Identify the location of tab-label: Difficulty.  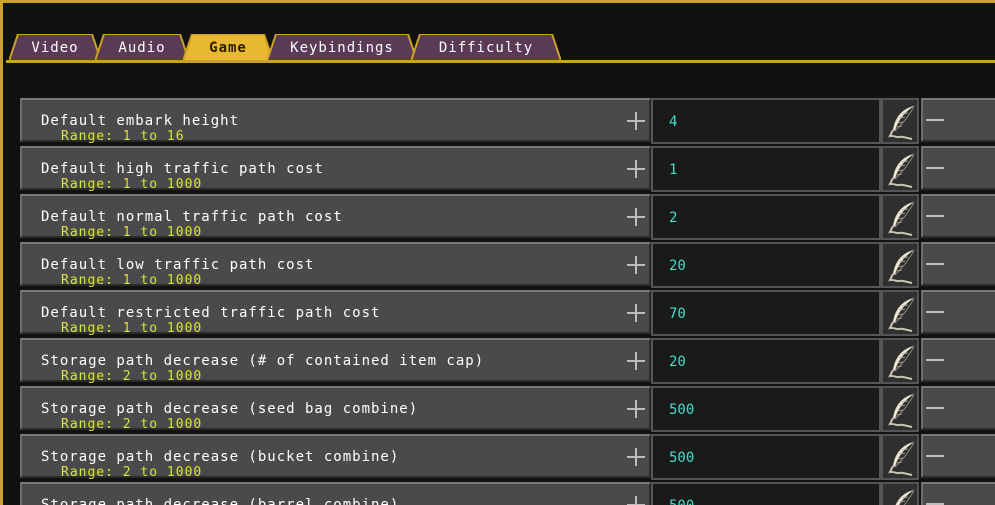
(486, 48).